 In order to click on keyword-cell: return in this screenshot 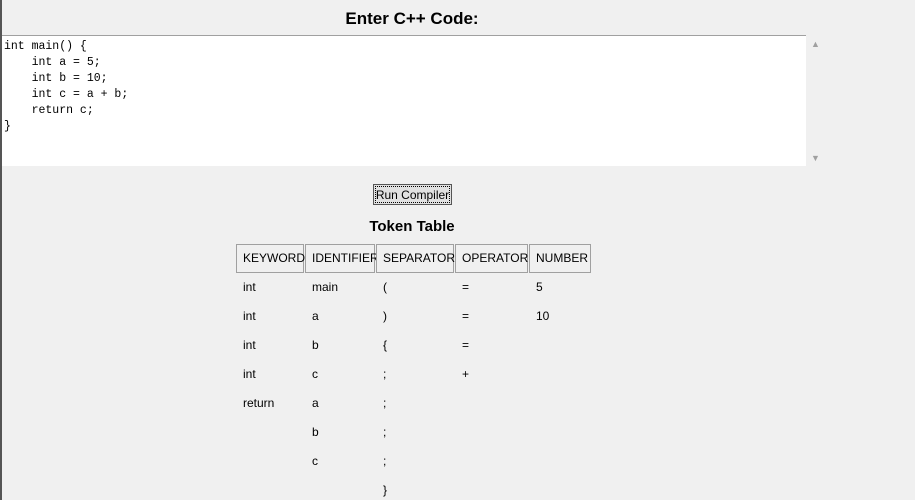, I will do `click(259, 403)`.